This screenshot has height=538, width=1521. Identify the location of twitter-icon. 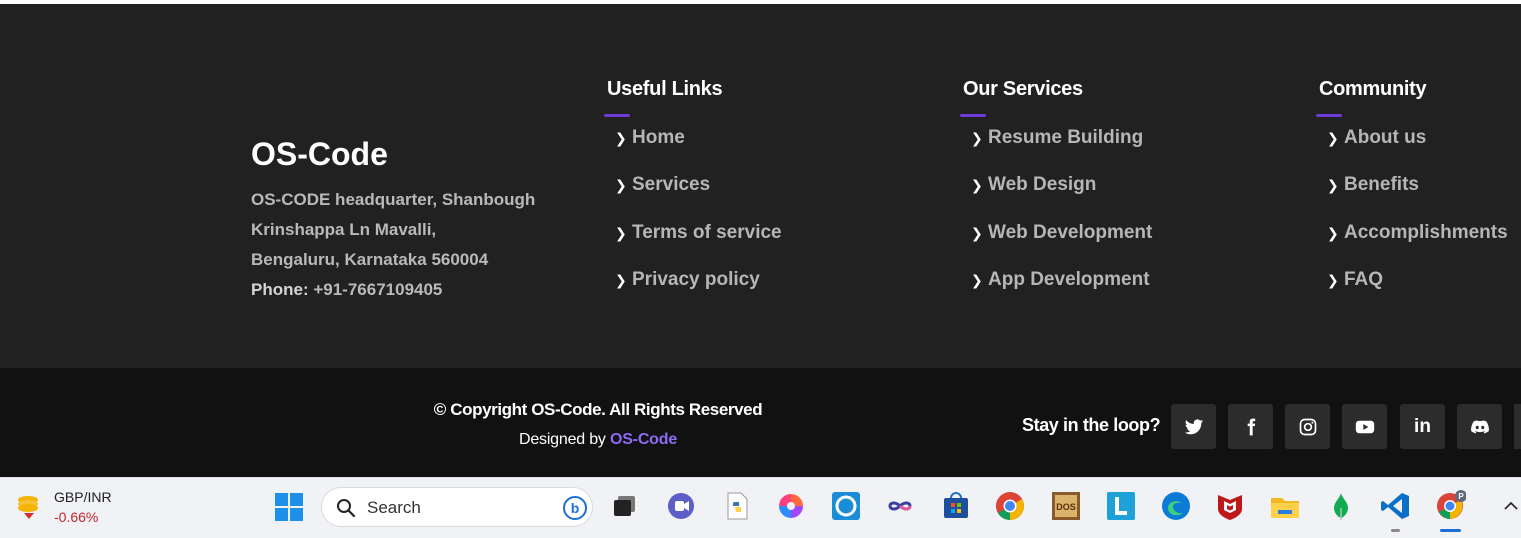
(1193, 426).